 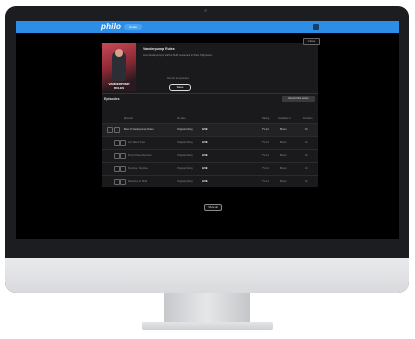 What do you see at coordinates (213, 207) in the screenshot?
I see `show-all-button: Show all` at bounding box center [213, 207].